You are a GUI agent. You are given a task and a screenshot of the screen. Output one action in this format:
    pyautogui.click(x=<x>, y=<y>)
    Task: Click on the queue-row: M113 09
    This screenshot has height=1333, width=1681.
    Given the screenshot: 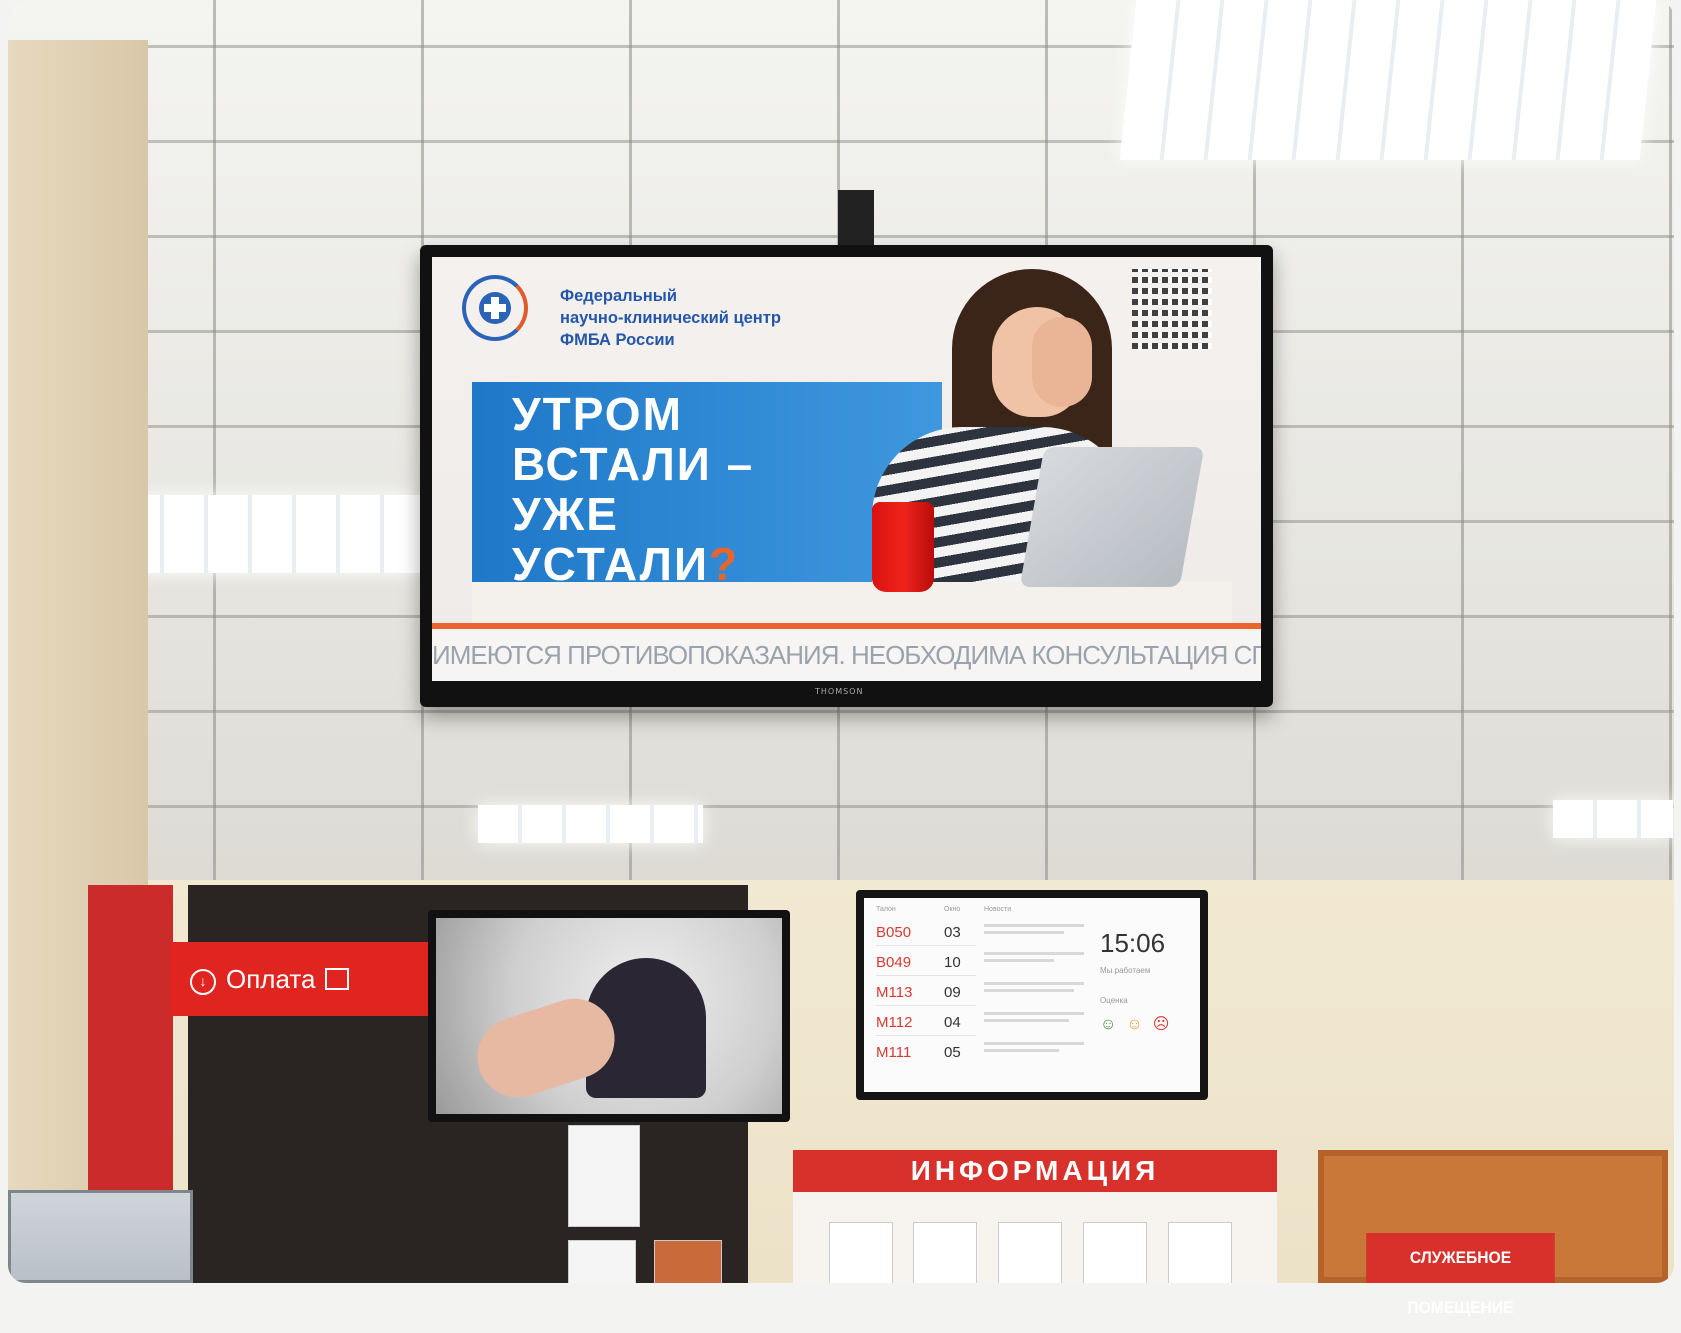 What is the action you would take?
    pyautogui.click(x=931, y=992)
    